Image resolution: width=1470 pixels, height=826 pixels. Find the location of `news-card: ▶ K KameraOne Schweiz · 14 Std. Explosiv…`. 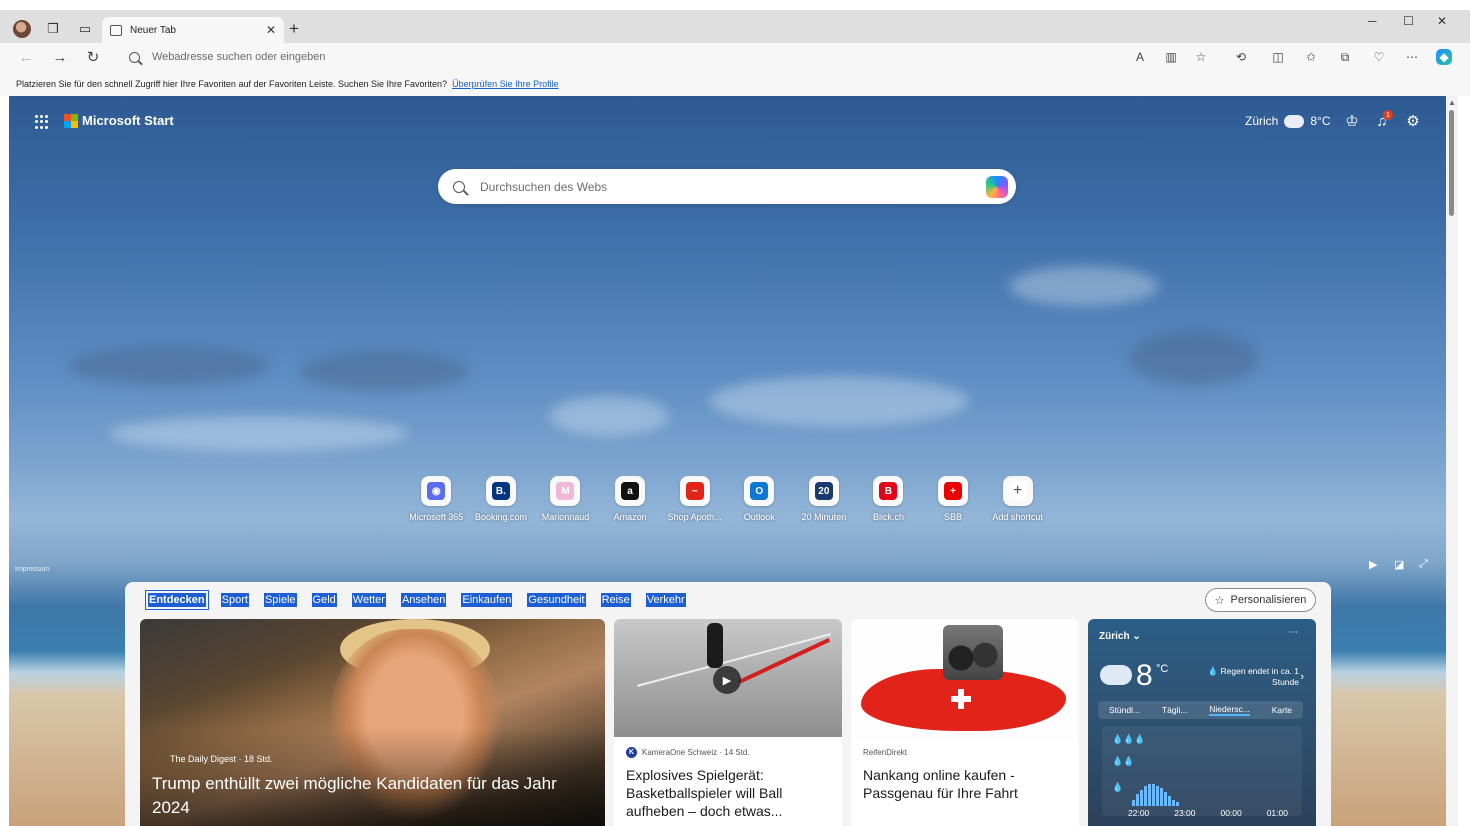

news-card: ▶ K KameraOne Schweiz · 14 Std. Explosiv… is located at coordinates (728, 722).